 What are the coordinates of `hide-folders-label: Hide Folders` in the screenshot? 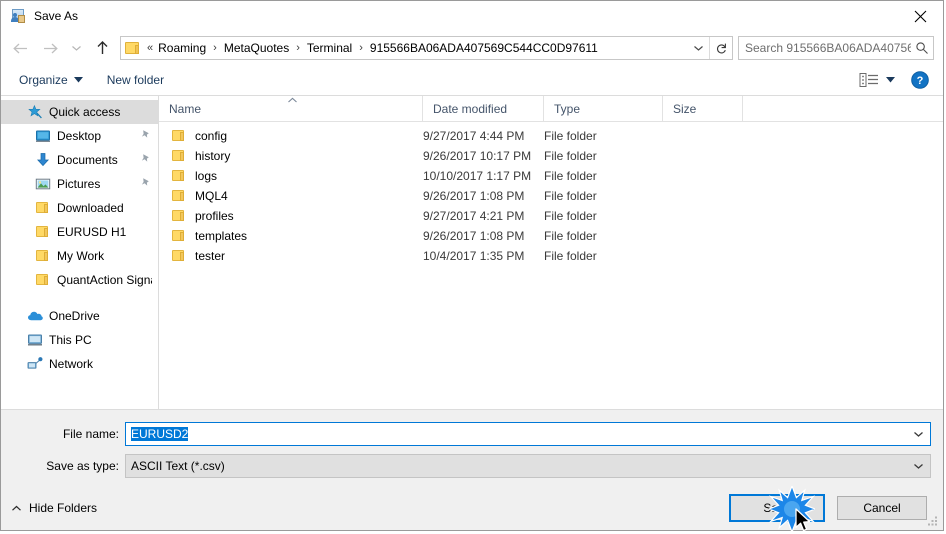 It's located at (63, 508).